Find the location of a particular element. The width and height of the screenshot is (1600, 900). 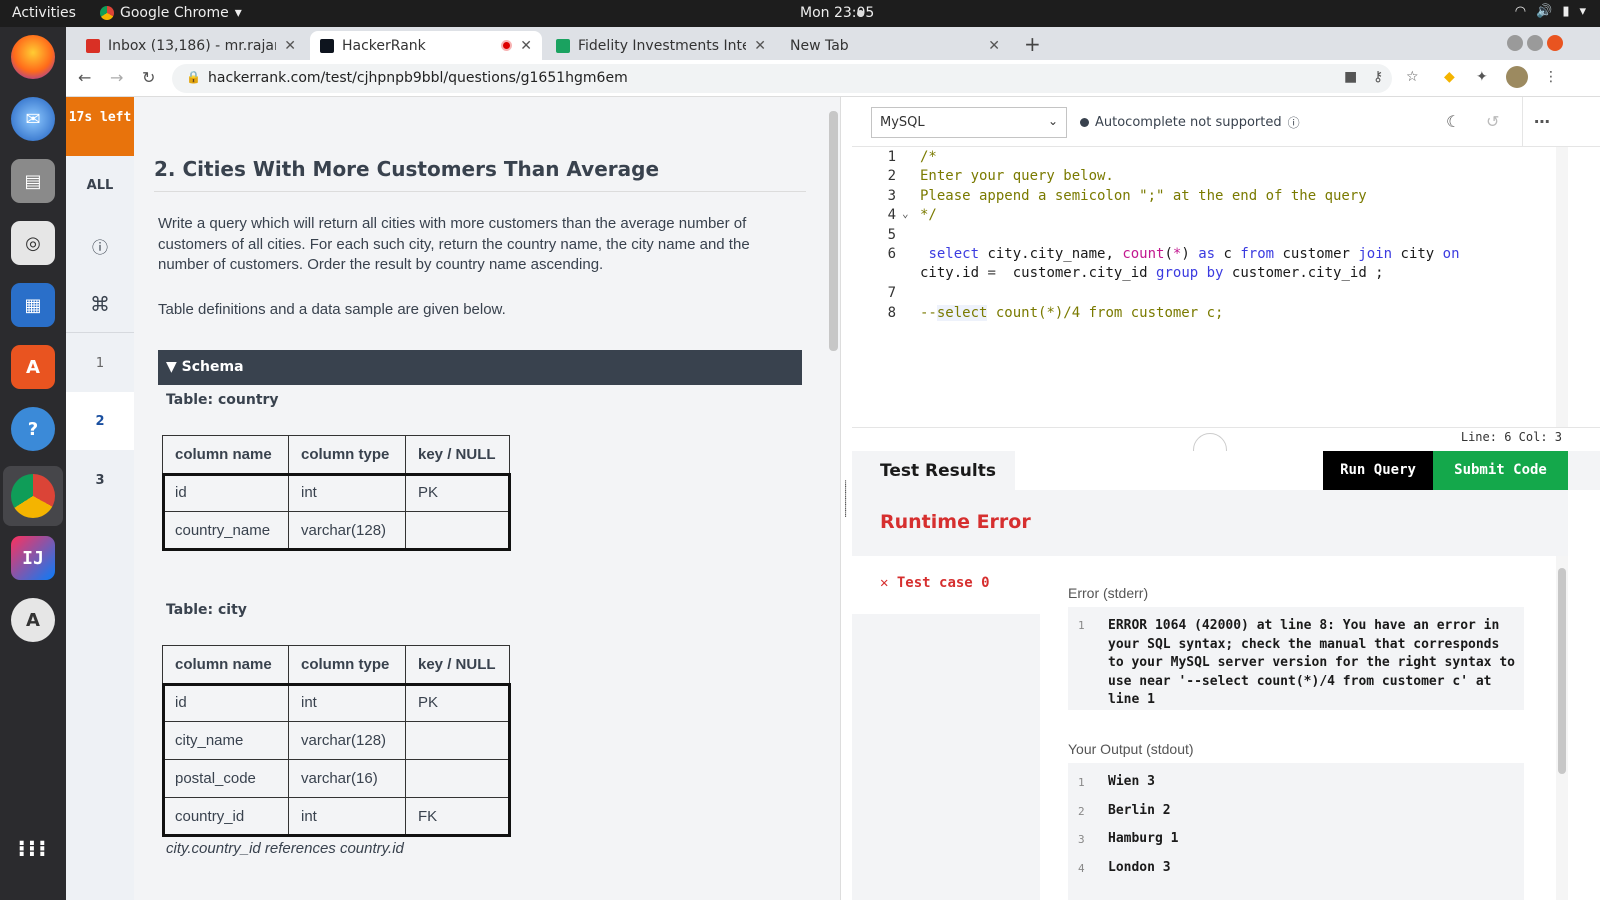

forward-icon: → is located at coordinates (116, 77).